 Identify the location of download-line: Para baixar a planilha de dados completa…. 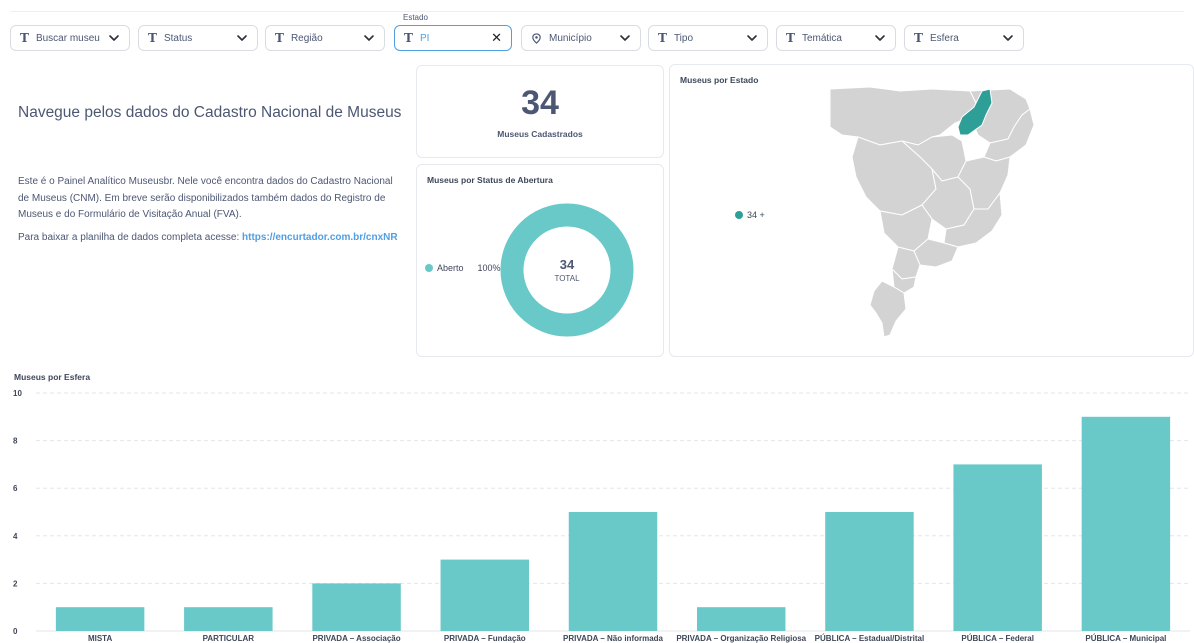
(210, 238).